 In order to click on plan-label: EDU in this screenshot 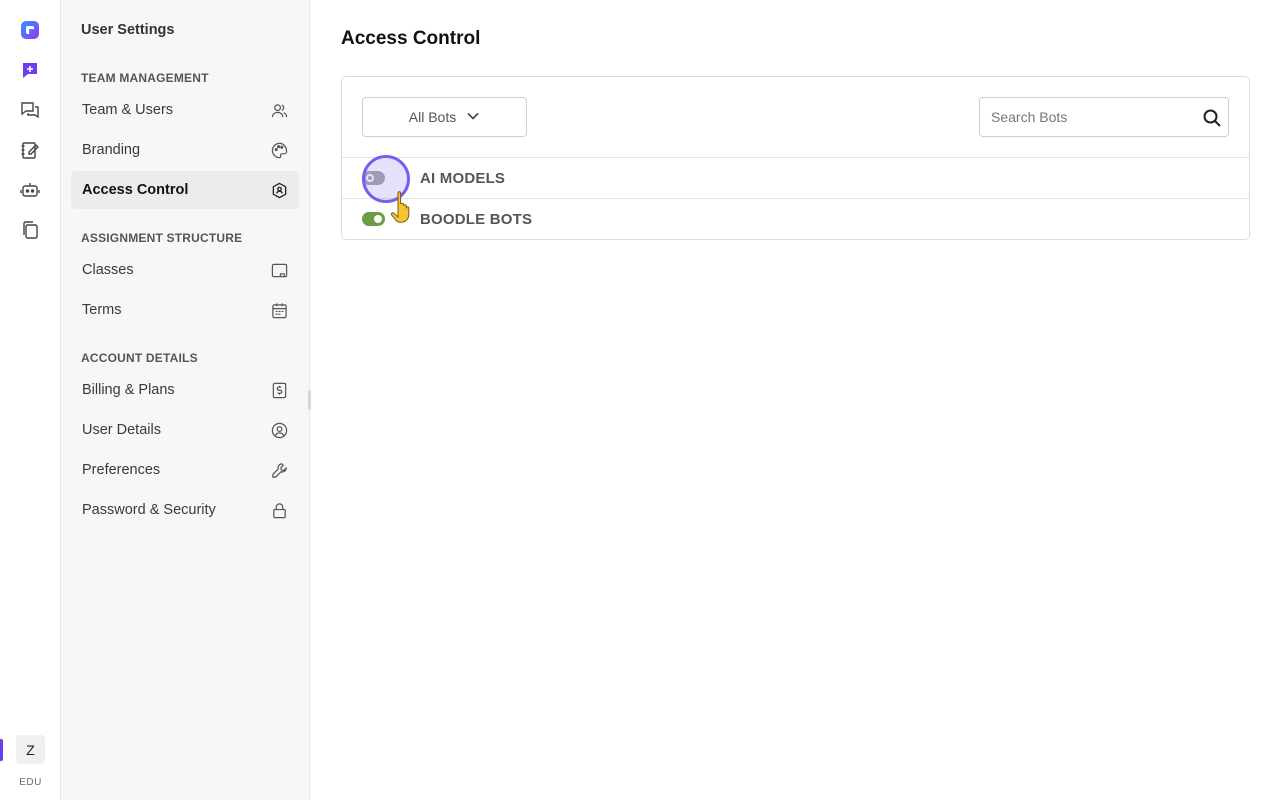, I will do `click(30, 782)`.